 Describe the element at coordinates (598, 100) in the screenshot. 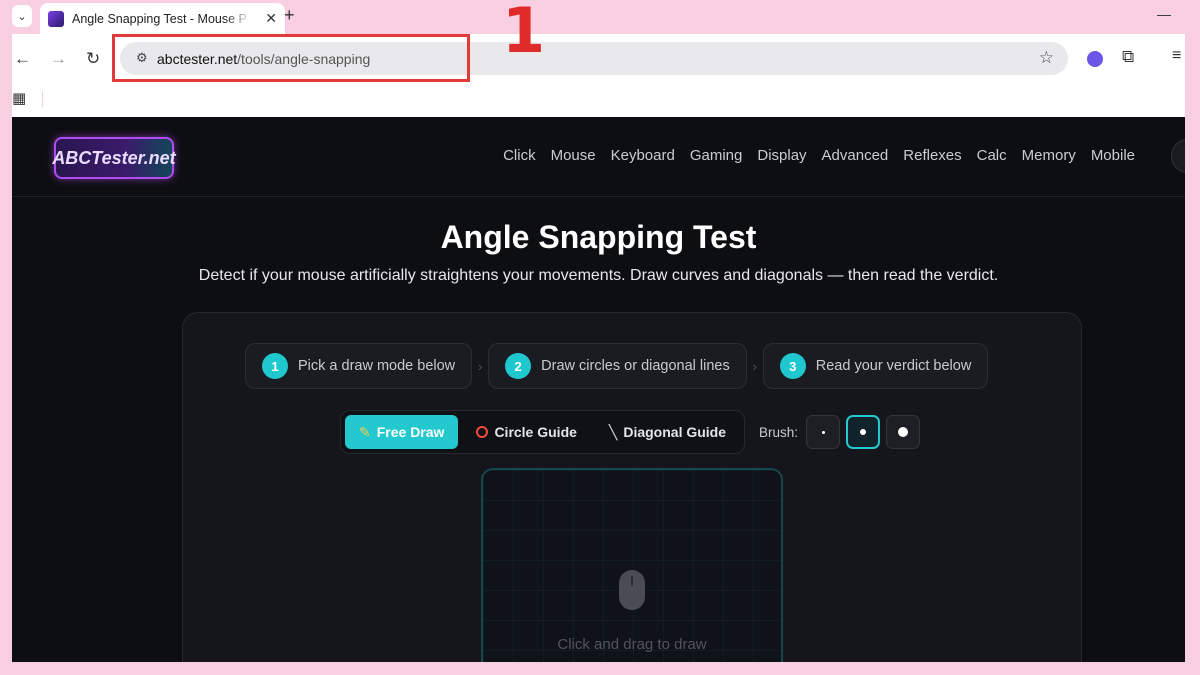

I see `bookmarks-bar: ▦` at that location.